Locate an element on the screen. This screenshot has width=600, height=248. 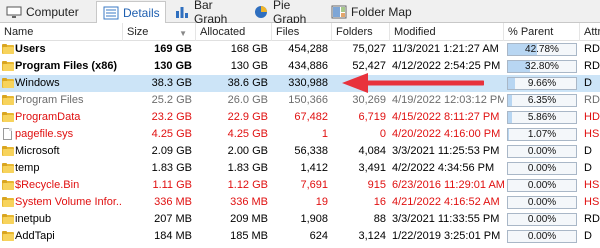
tab-folder-map: Folder Map is located at coordinates (369, 12).